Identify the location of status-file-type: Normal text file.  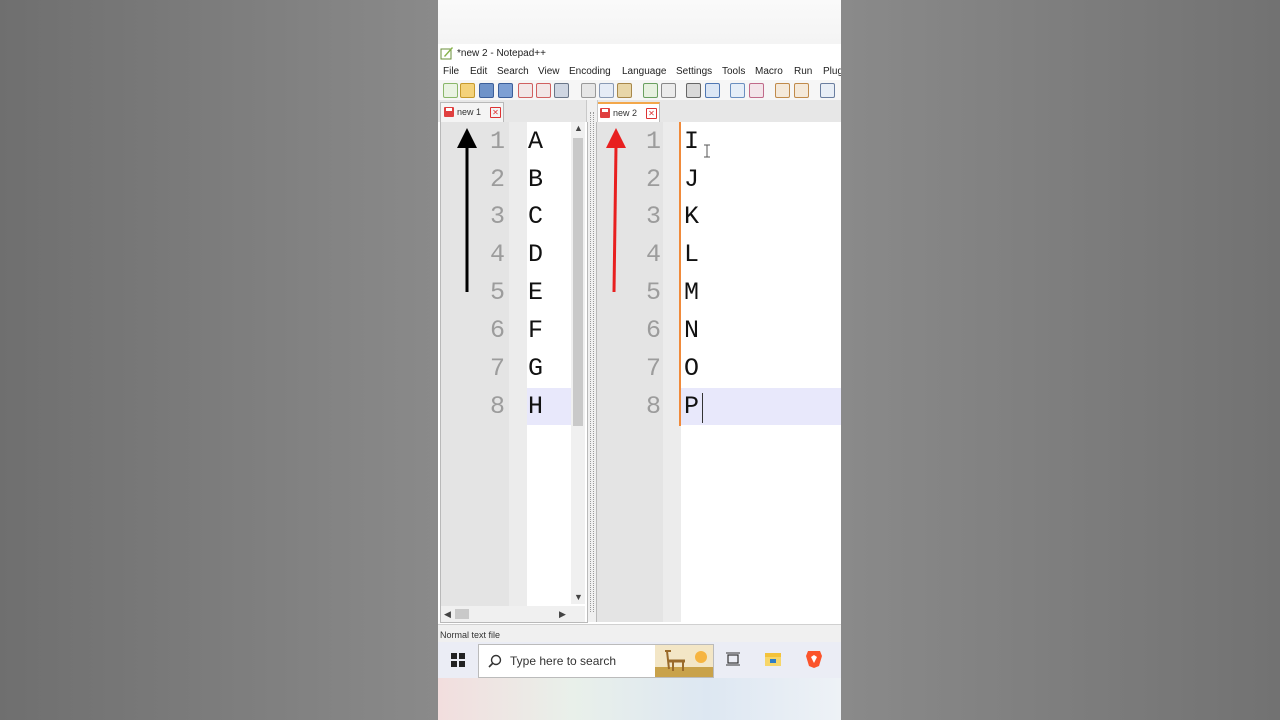
(470, 635).